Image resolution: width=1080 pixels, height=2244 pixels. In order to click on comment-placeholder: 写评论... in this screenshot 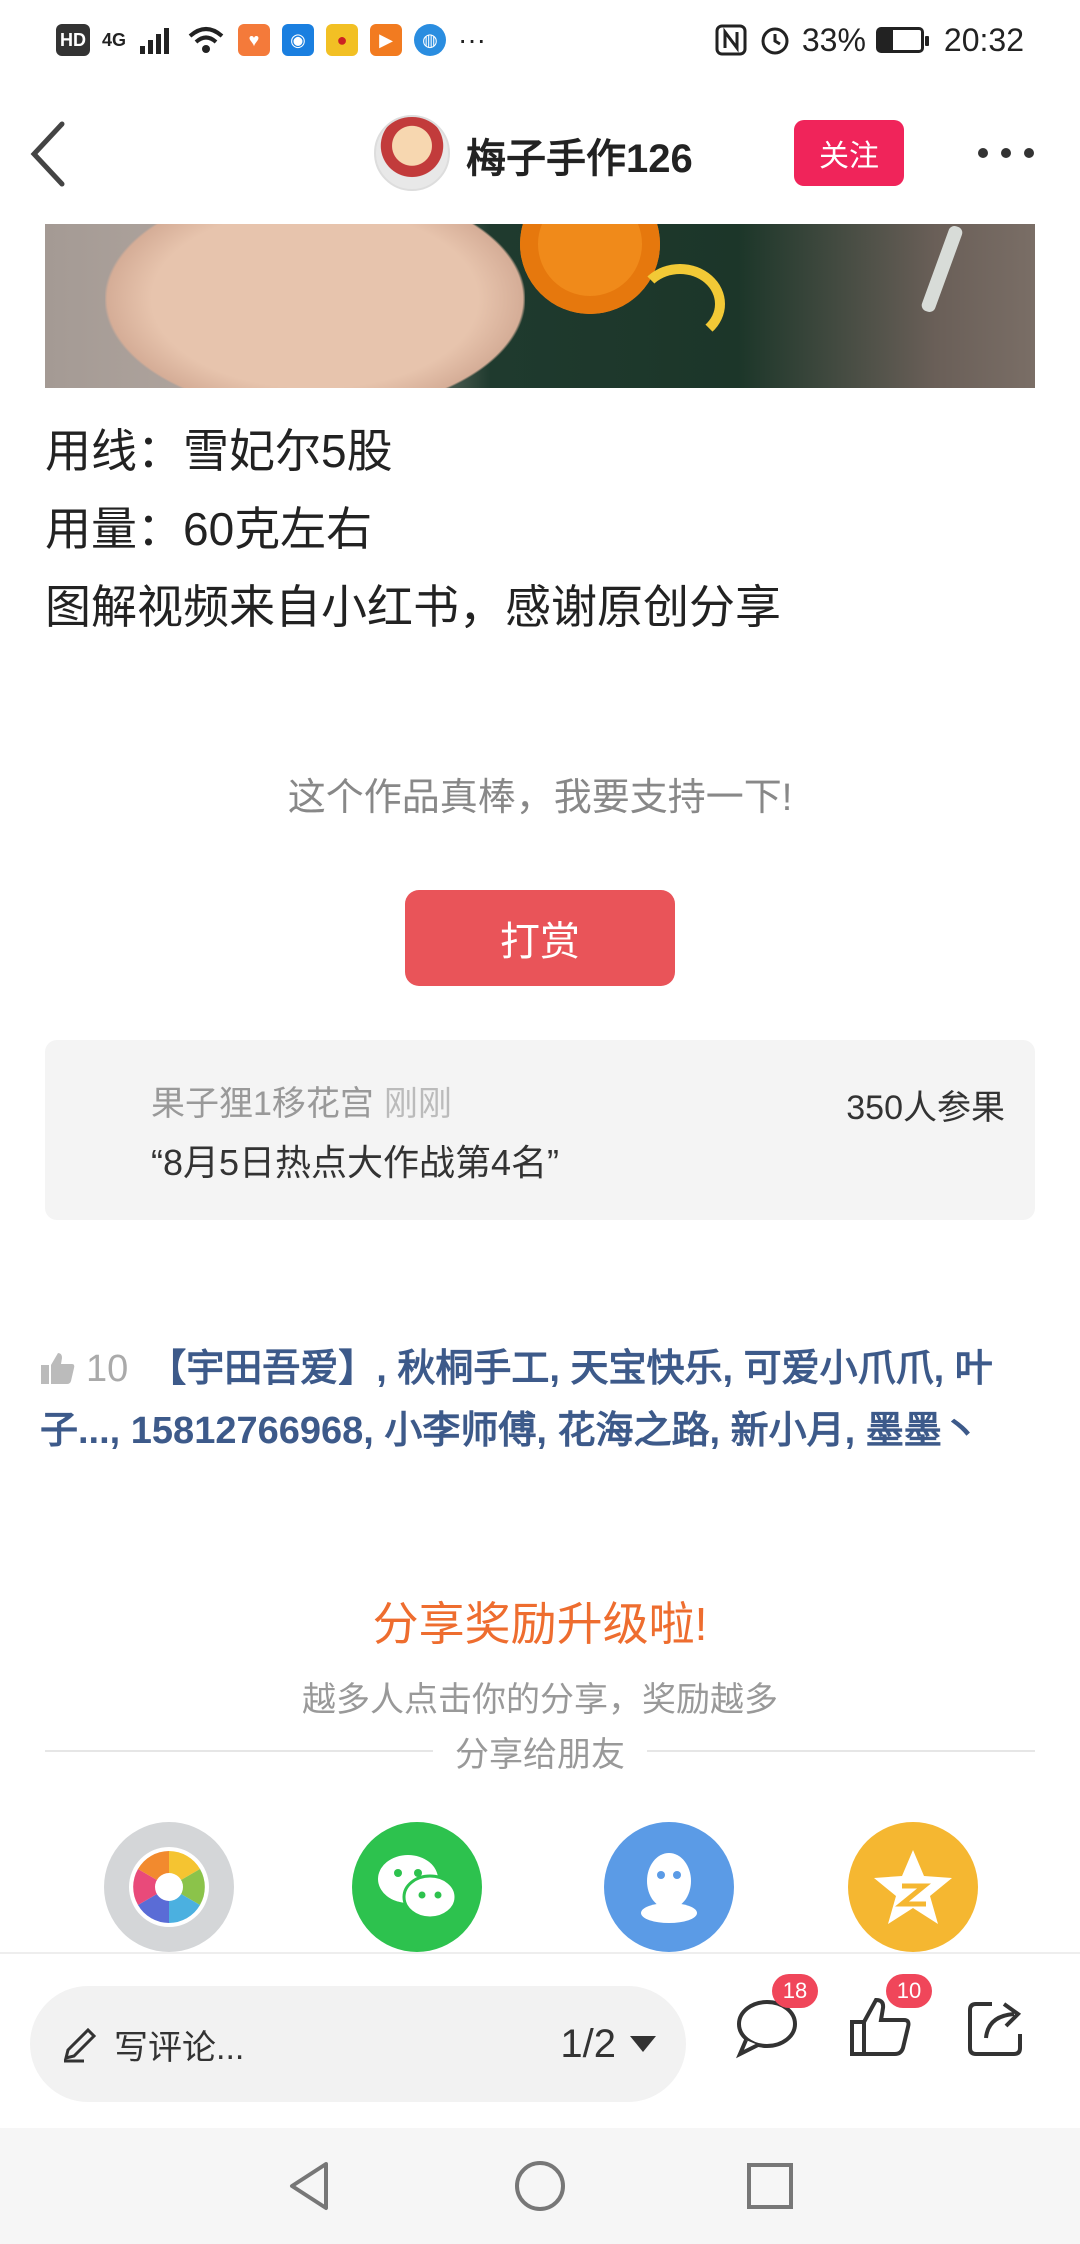, I will do `click(179, 2047)`.